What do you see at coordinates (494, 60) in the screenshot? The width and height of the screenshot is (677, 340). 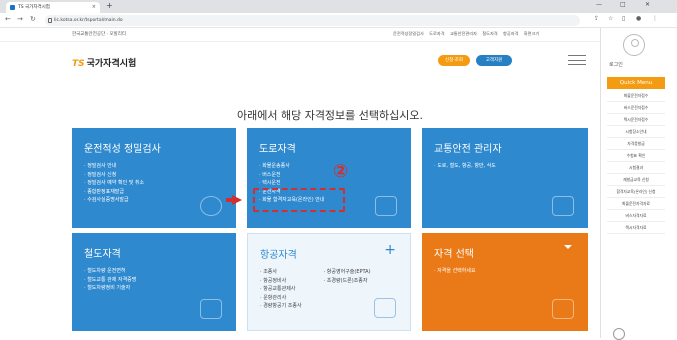 I see `customer-support-button: 고객지원` at bounding box center [494, 60].